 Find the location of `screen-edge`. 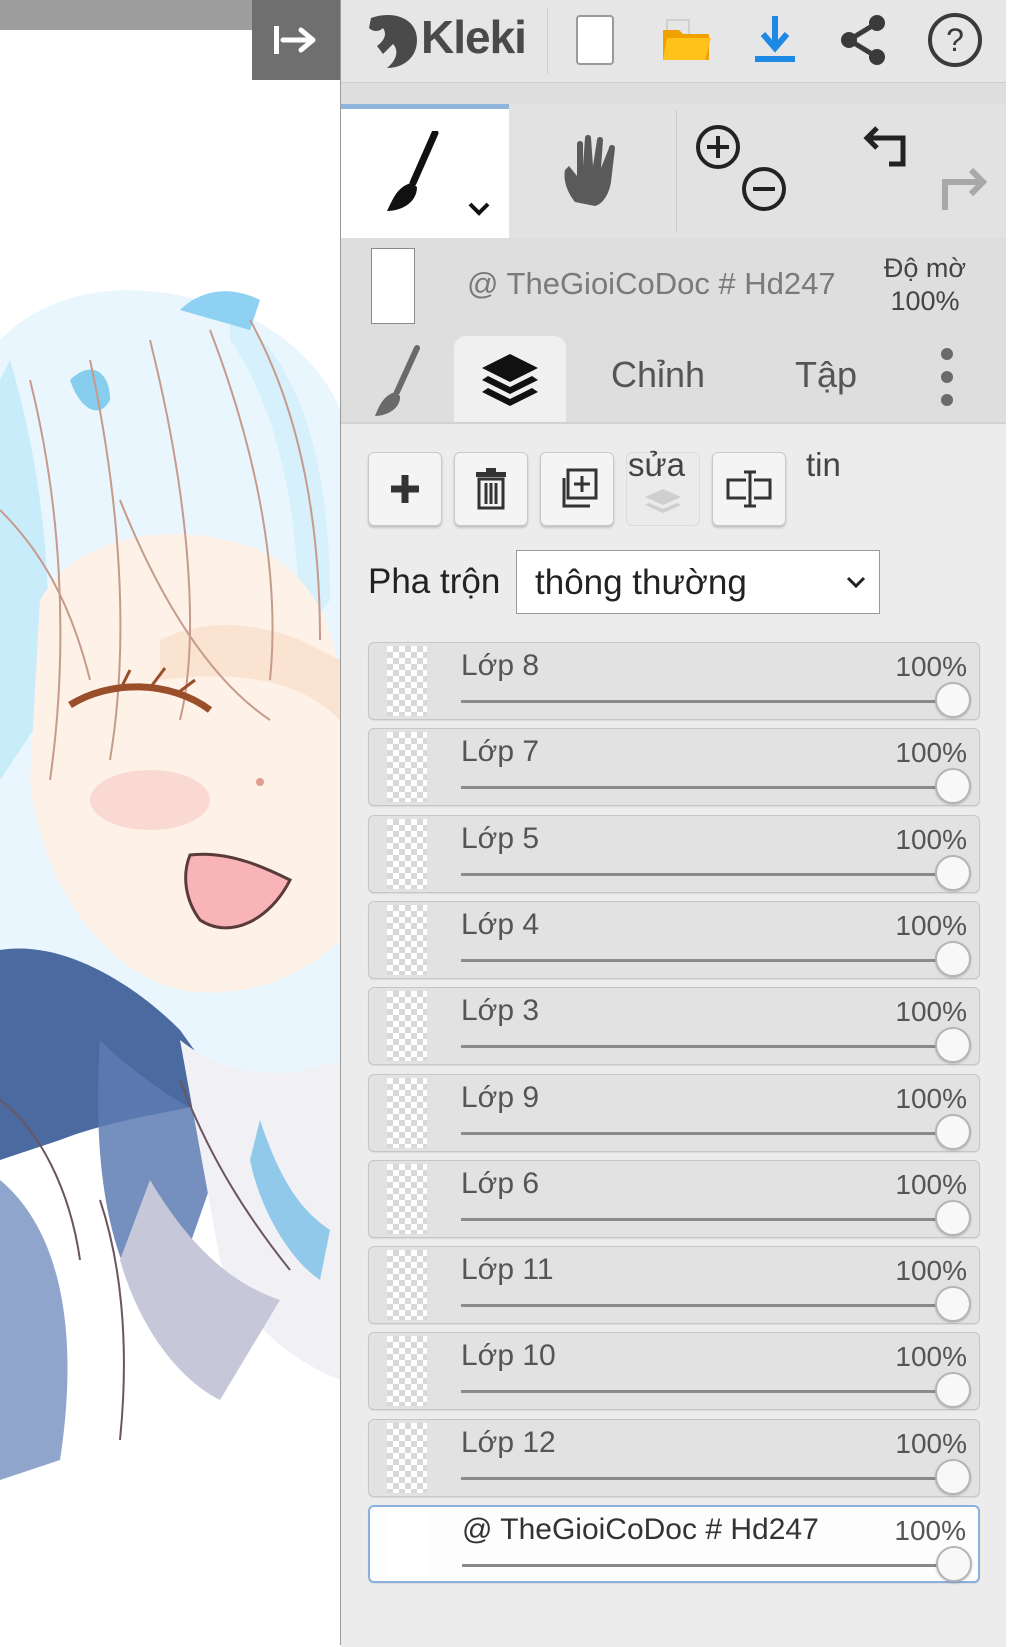

screen-edge is located at coordinates (1015, 822).